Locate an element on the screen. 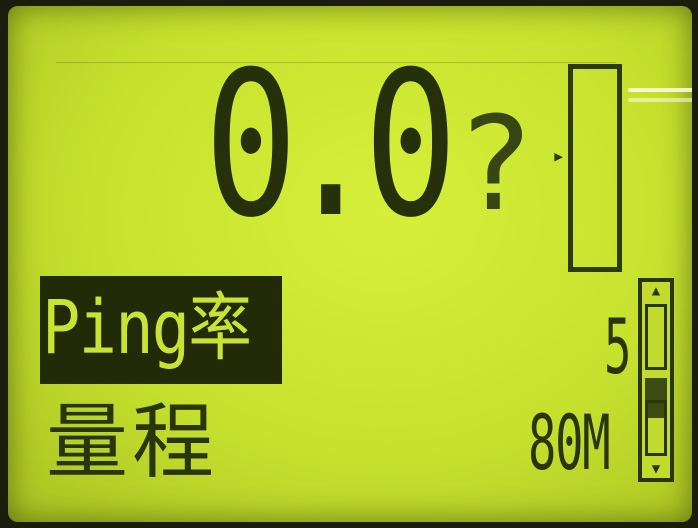  scroll-thumb-bottom is located at coordinates (656, 428).